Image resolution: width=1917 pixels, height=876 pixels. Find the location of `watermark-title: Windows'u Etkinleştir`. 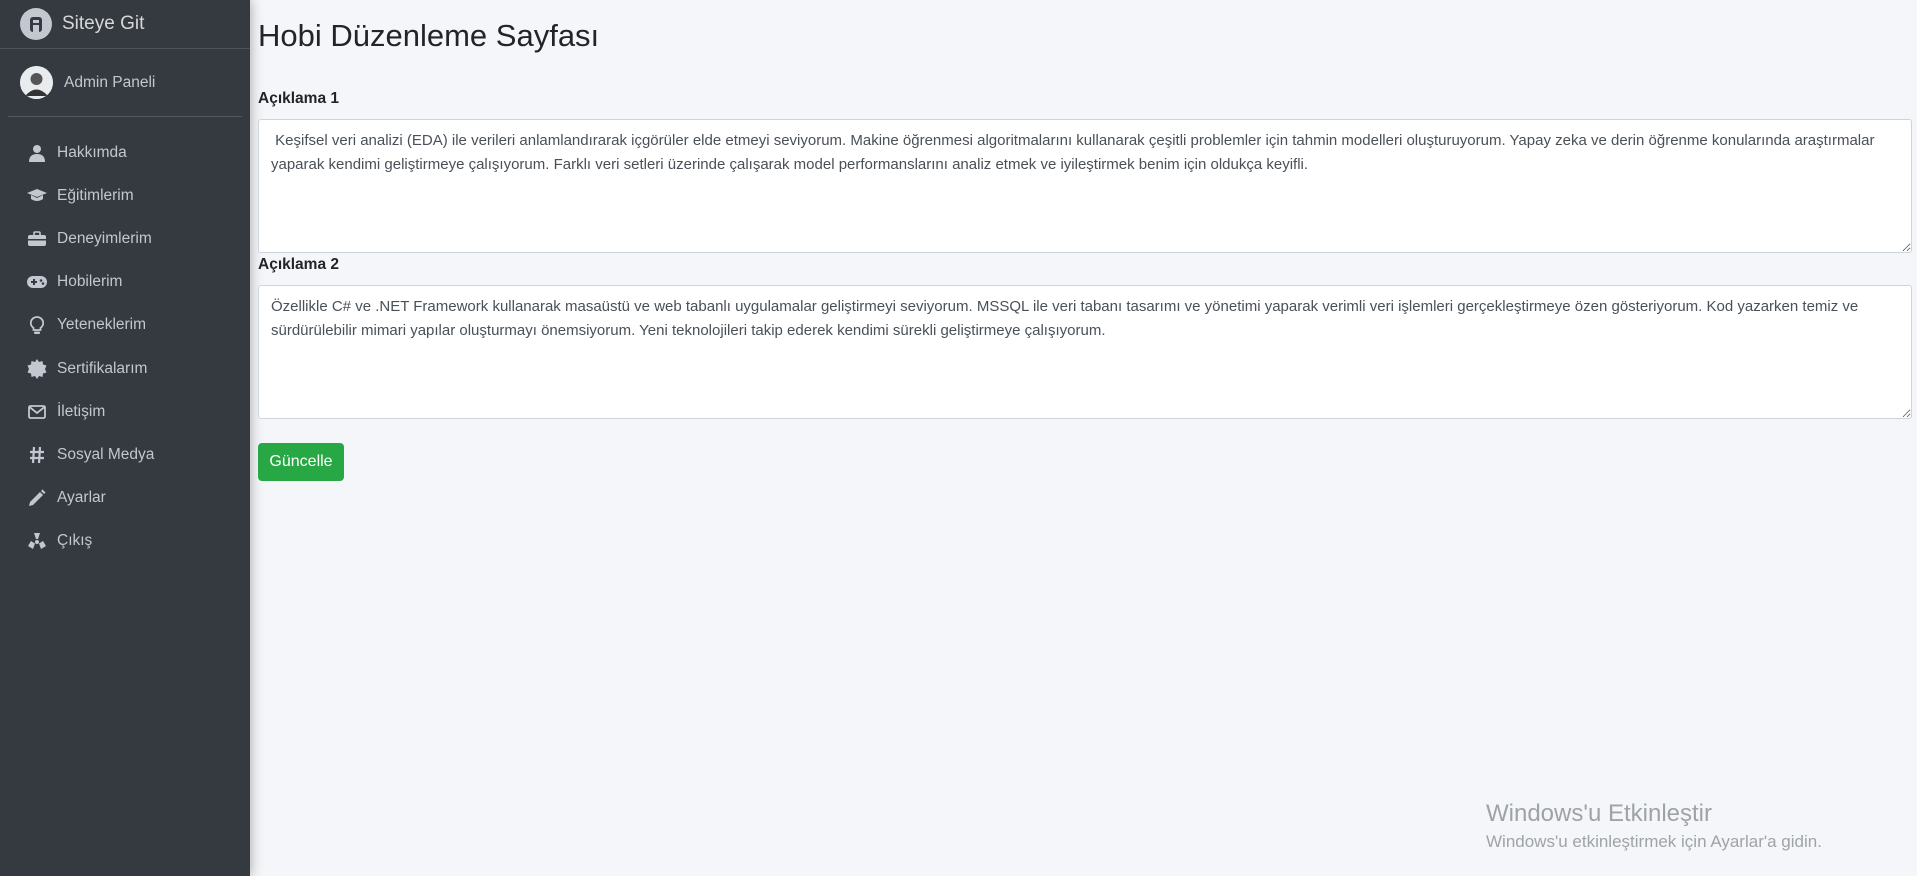

watermark-title: Windows'u Etkinleştir is located at coordinates (1599, 813).